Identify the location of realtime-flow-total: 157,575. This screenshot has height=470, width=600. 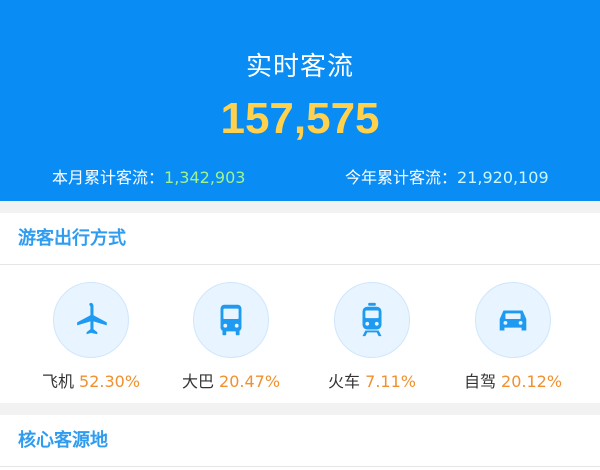
(300, 118).